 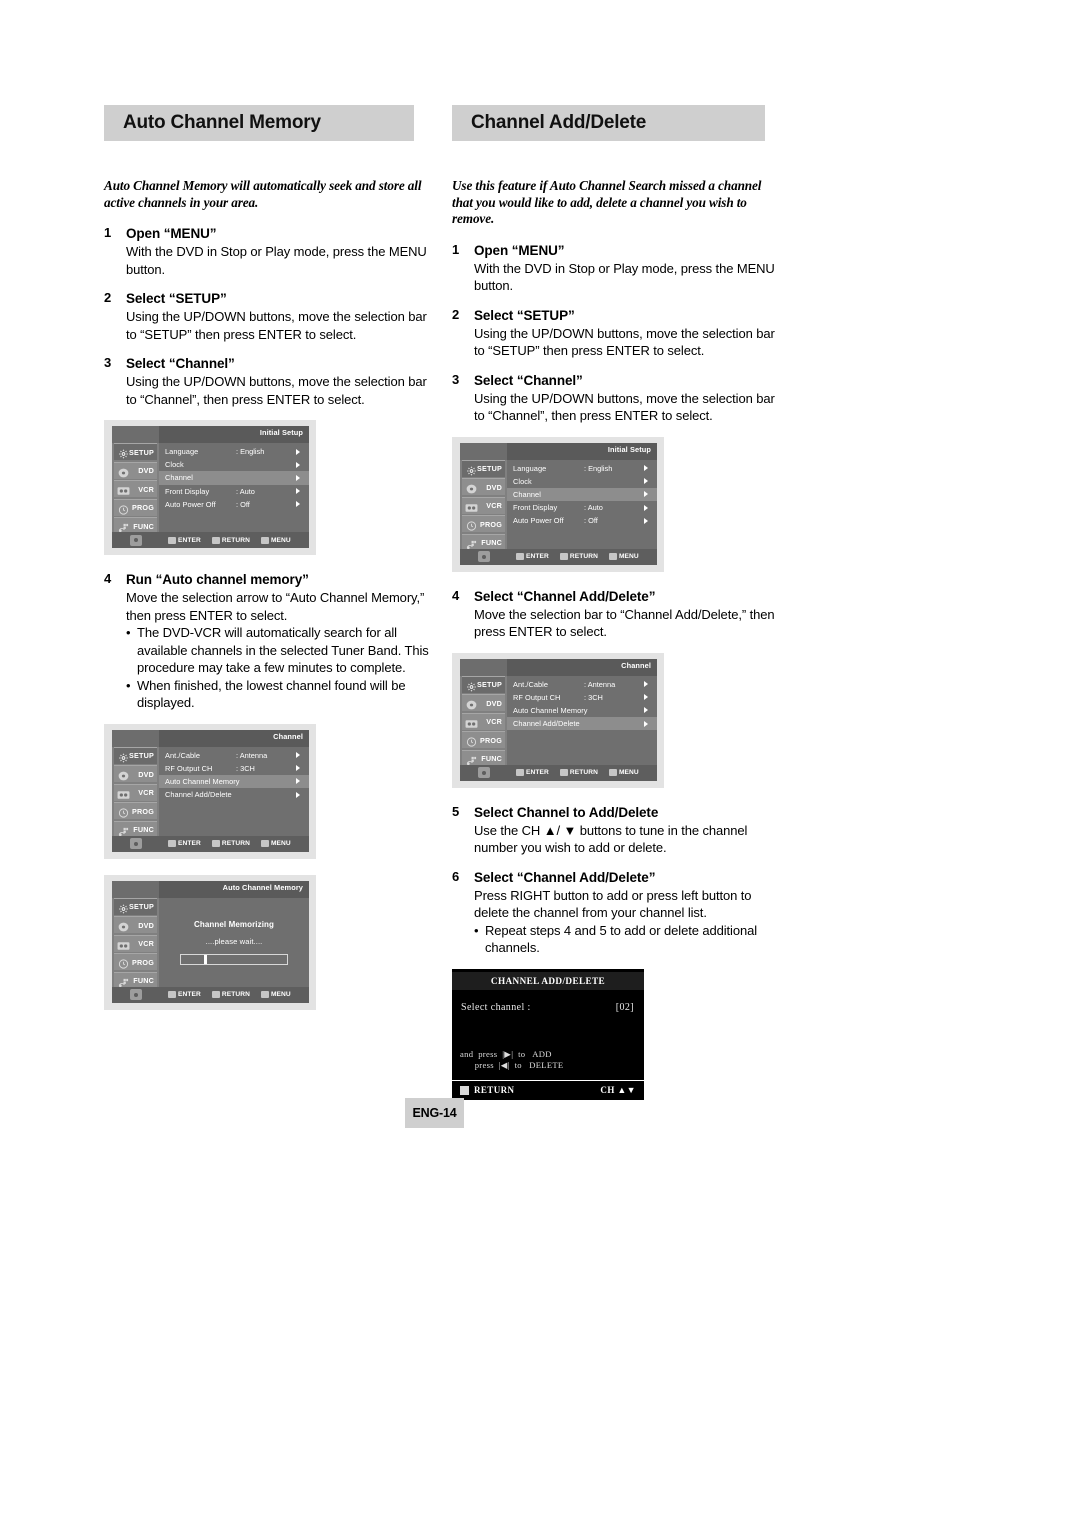 What do you see at coordinates (456, 379) in the screenshot?
I see `step-number: 3` at bounding box center [456, 379].